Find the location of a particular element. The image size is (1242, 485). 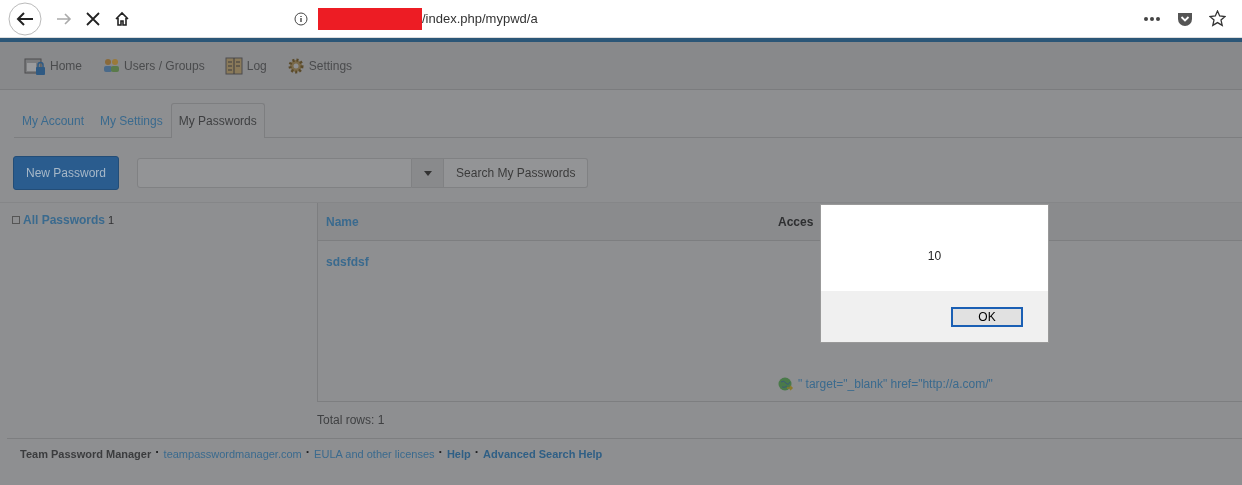

url-text: /index.php/mypwd/a is located at coordinates (480, 18).